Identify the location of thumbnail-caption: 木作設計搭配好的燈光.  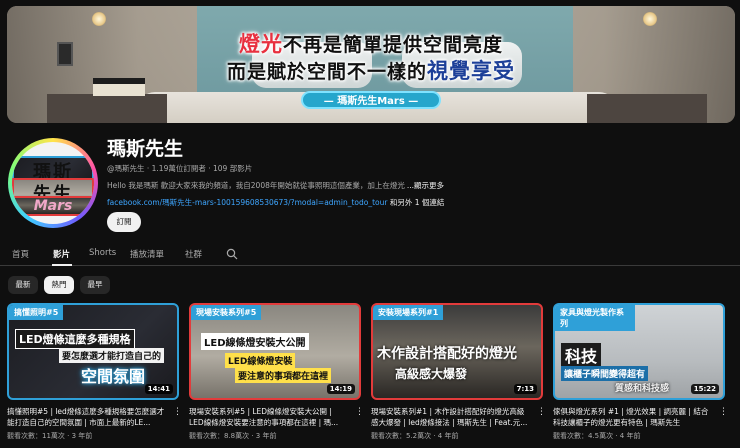
(447, 354).